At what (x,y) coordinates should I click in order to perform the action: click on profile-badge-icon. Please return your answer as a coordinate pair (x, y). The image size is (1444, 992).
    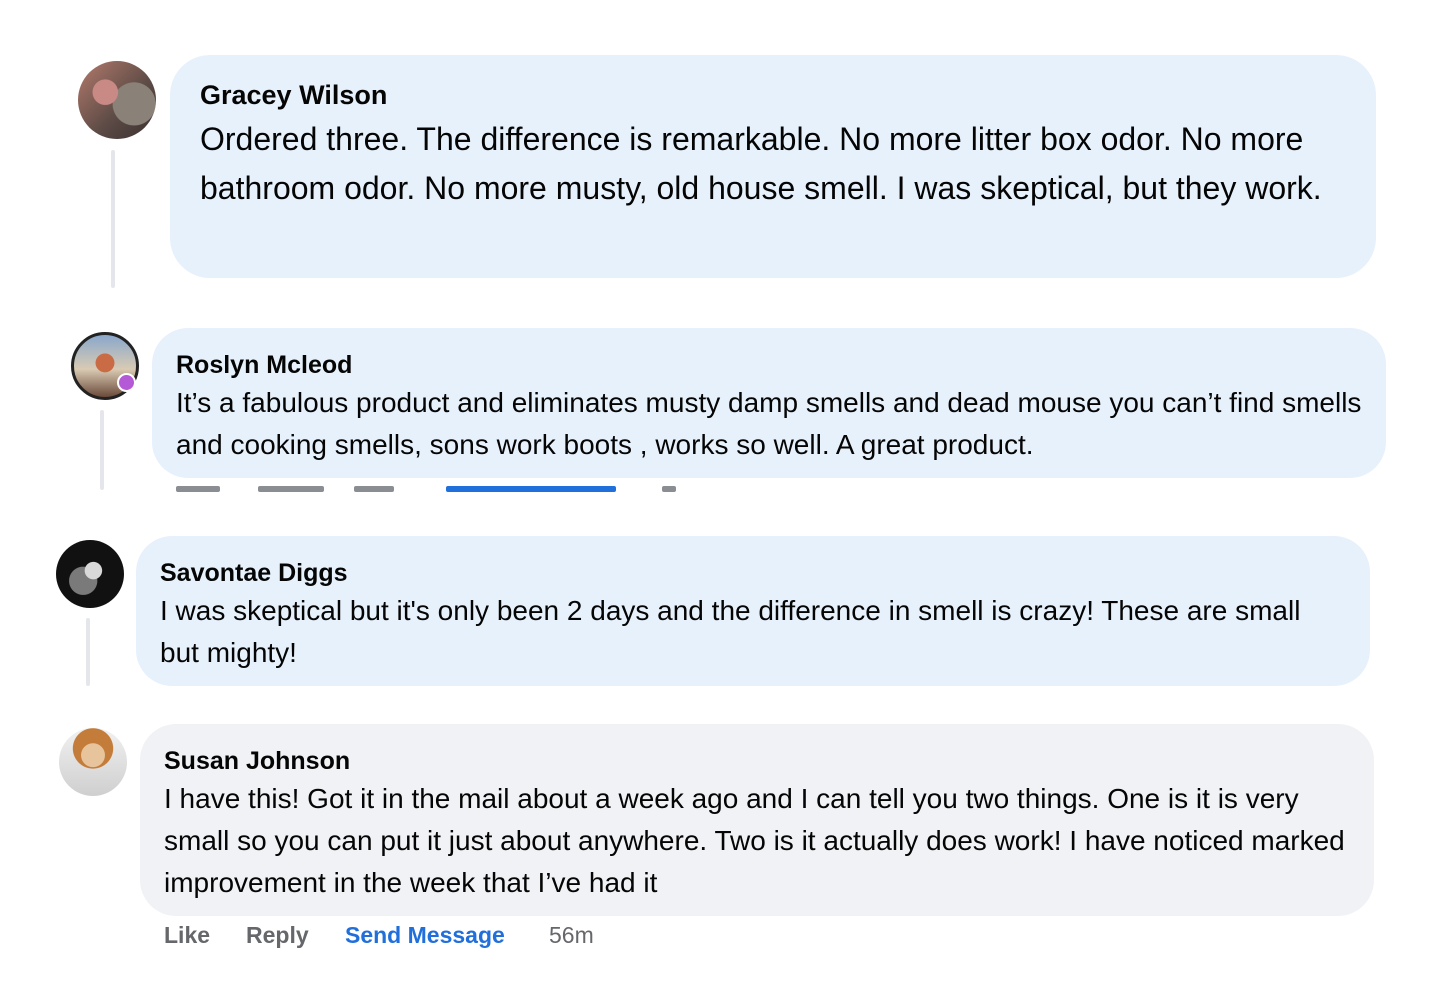
    Looking at the image, I should click on (126, 382).